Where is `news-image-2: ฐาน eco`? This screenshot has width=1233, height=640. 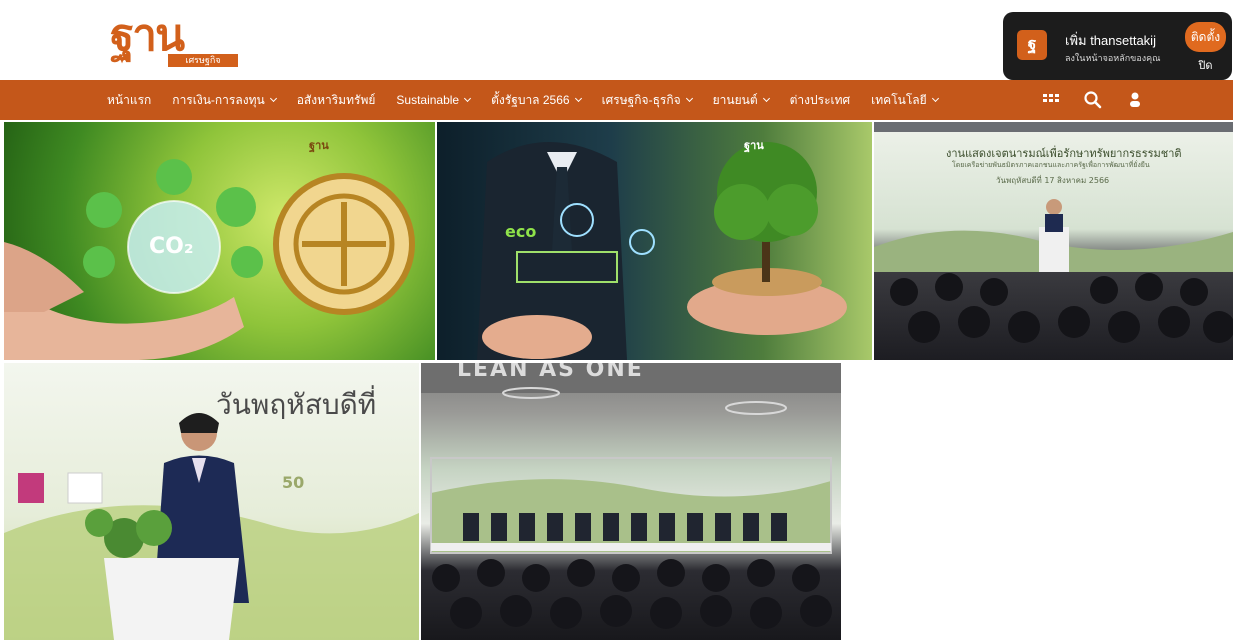 news-image-2: ฐาน eco is located at coordinates (654, 241).